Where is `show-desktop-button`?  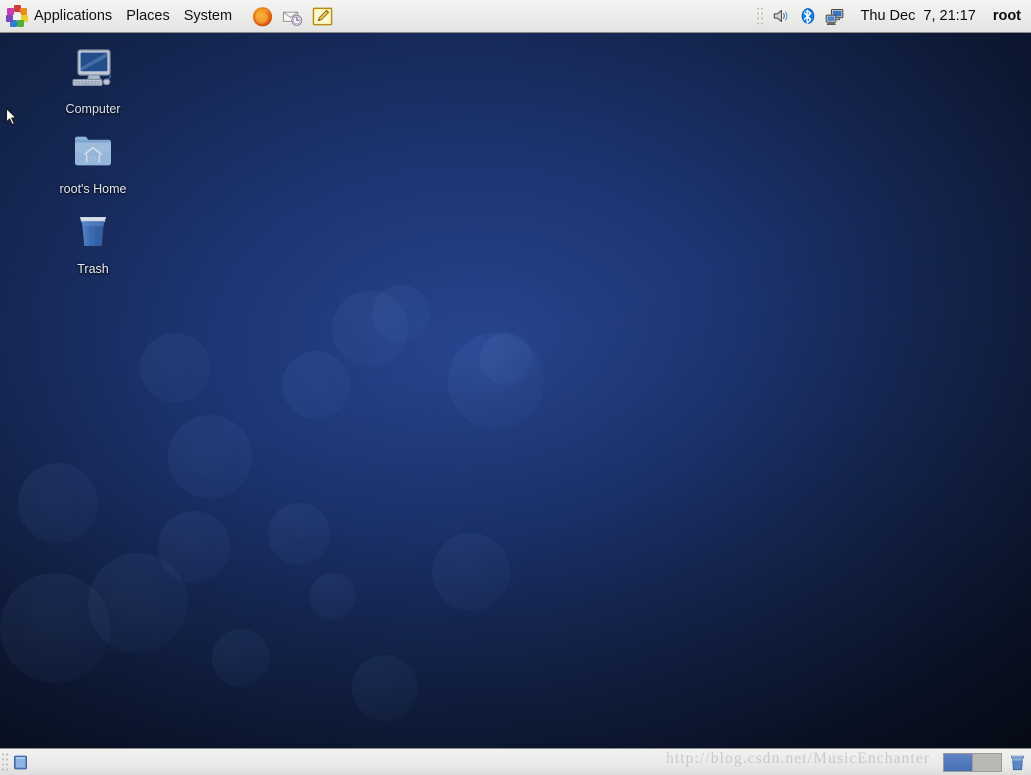 show-desktop-button is located at coordinates (20, 762).